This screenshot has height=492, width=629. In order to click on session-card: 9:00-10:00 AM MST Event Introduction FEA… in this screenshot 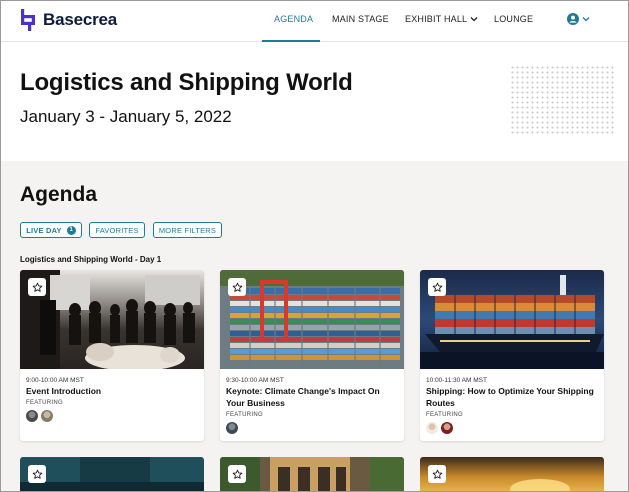, I will do `click(112, 355)`.